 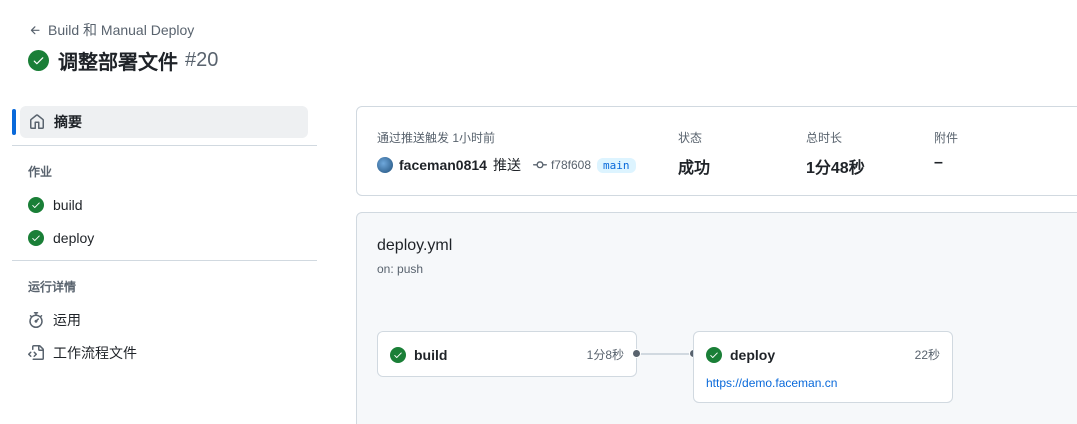 I want to click on run-number: #20, so click(x=202, y=60).